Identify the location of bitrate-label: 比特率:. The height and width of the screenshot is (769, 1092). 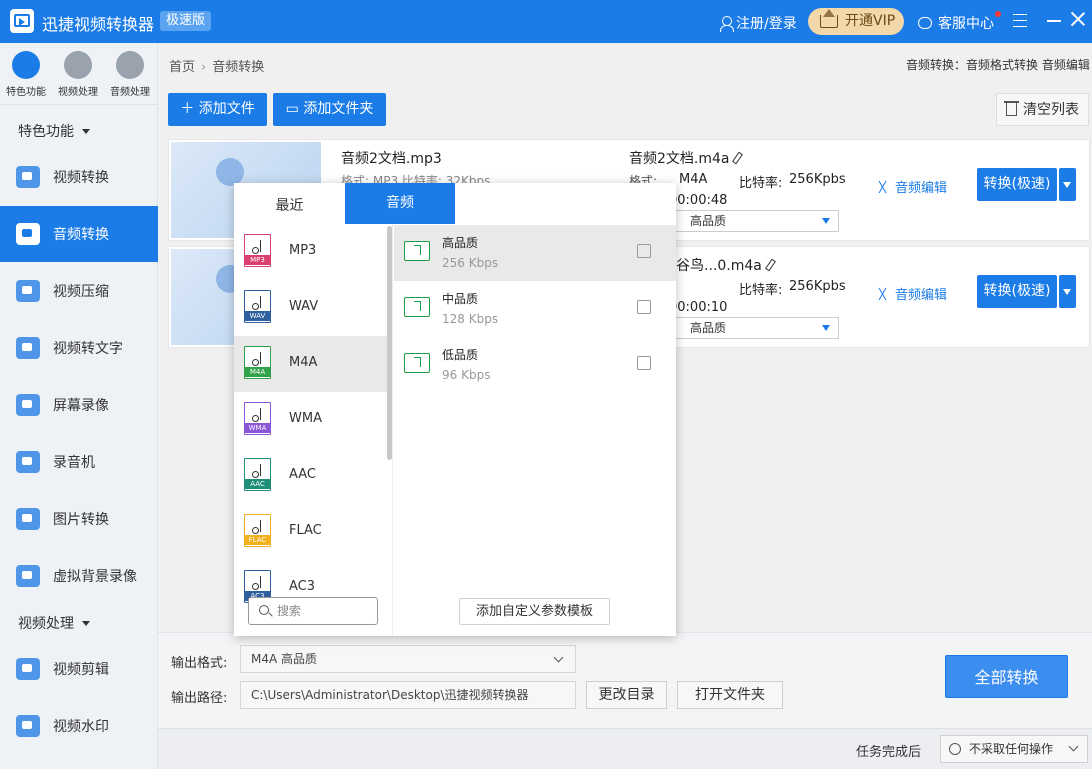
(761, 290).